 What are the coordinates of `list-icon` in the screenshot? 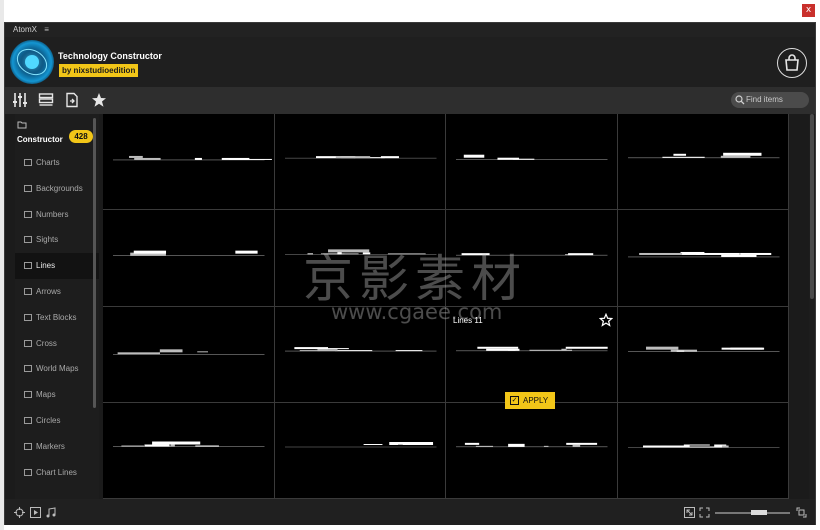 It's located at (46, 100).